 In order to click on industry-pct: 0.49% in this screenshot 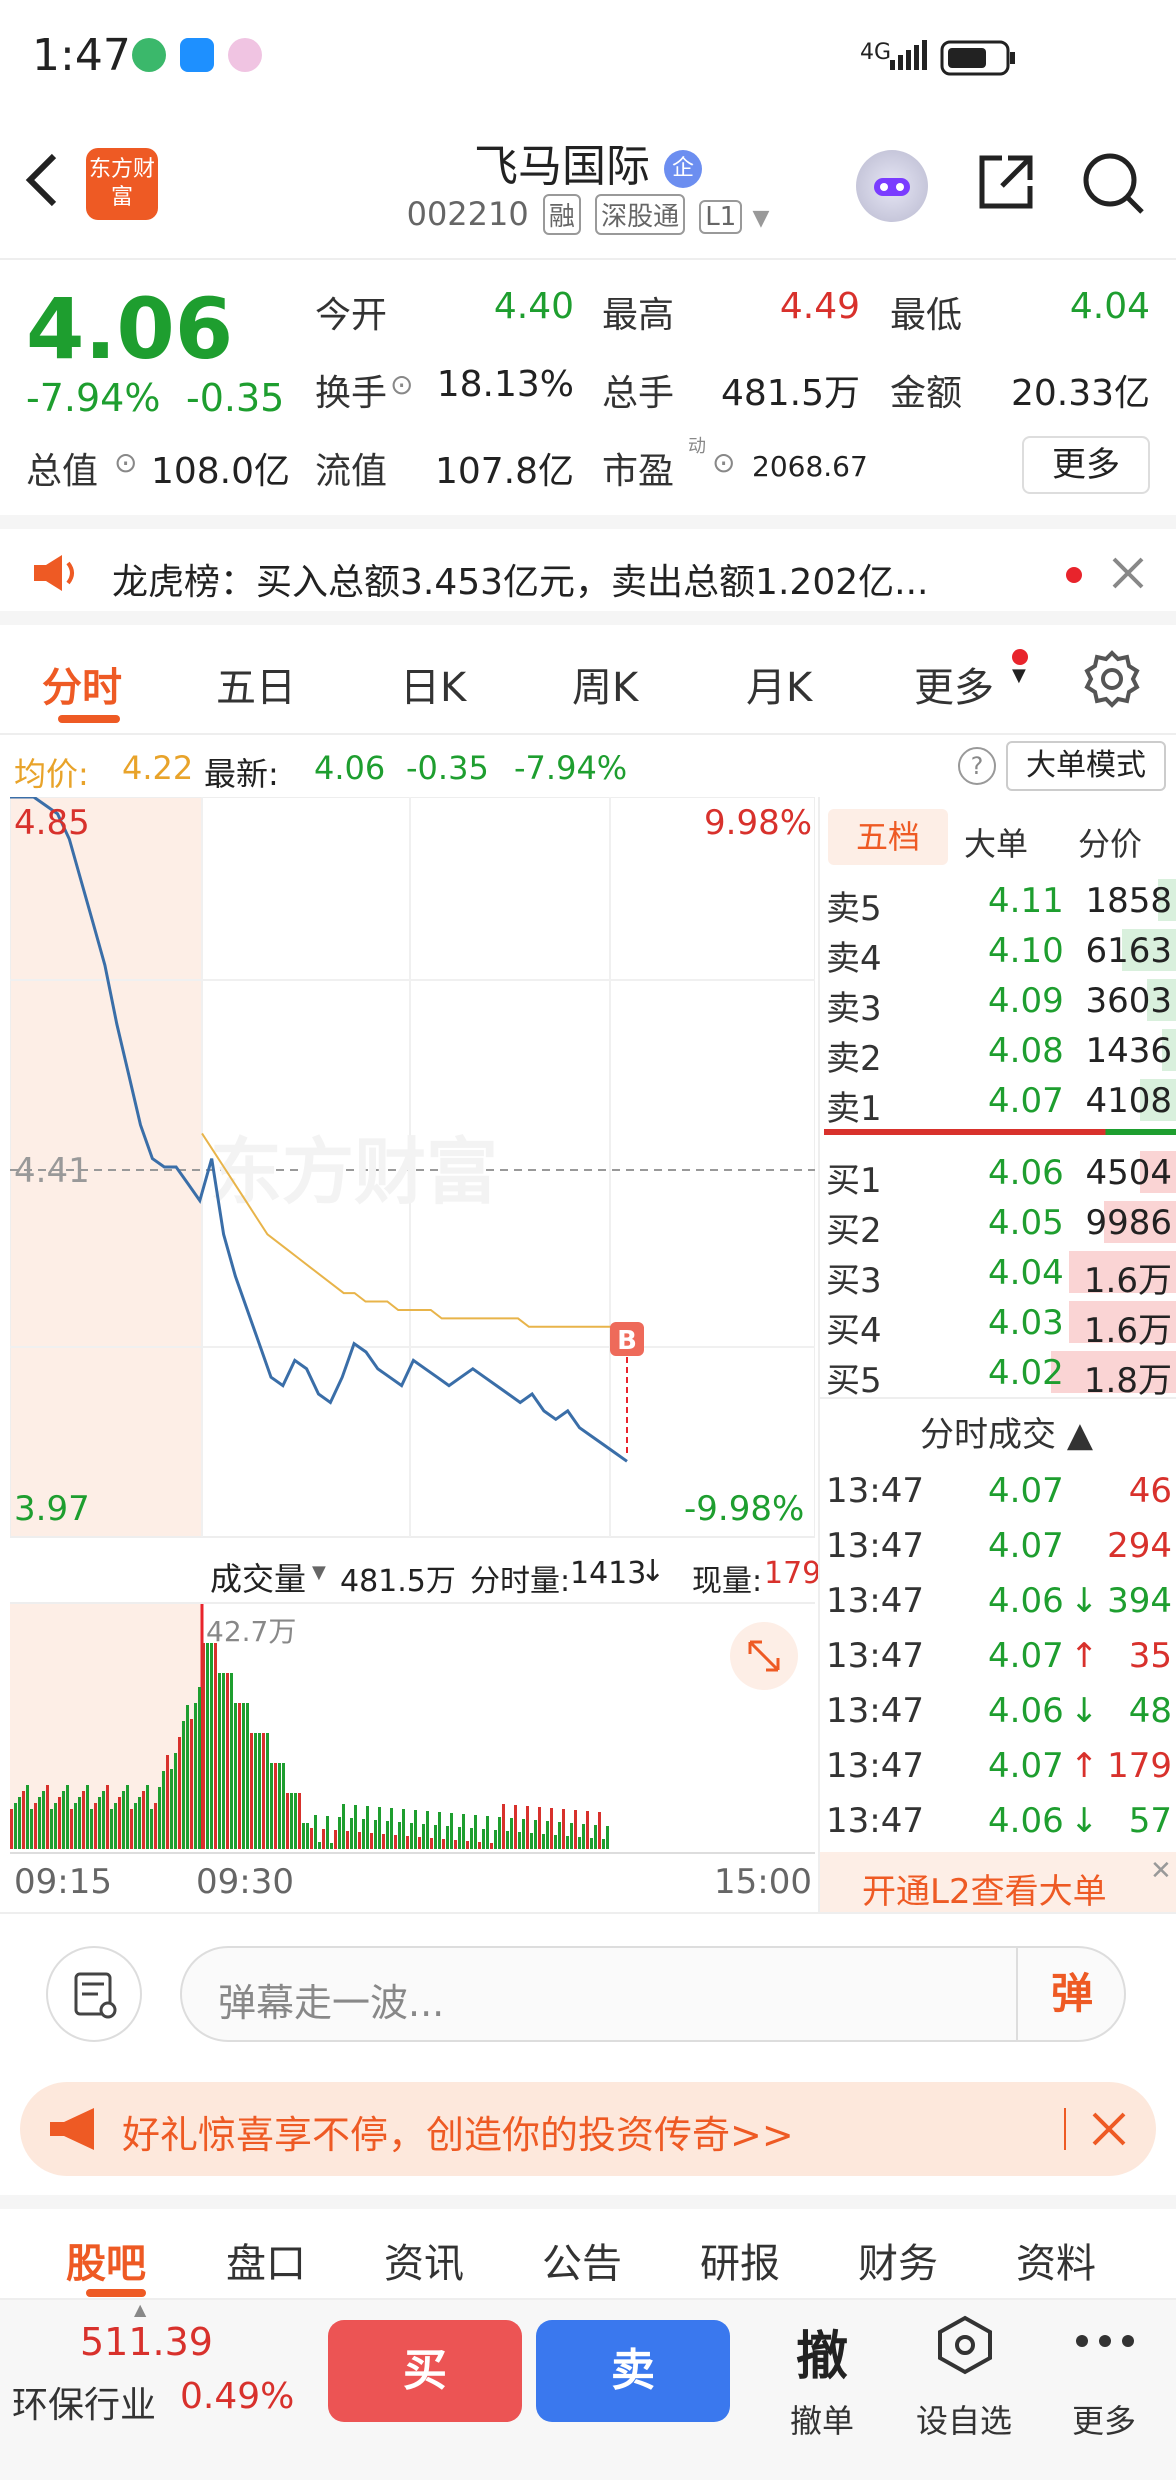, I will do `click(237, 2396)`.